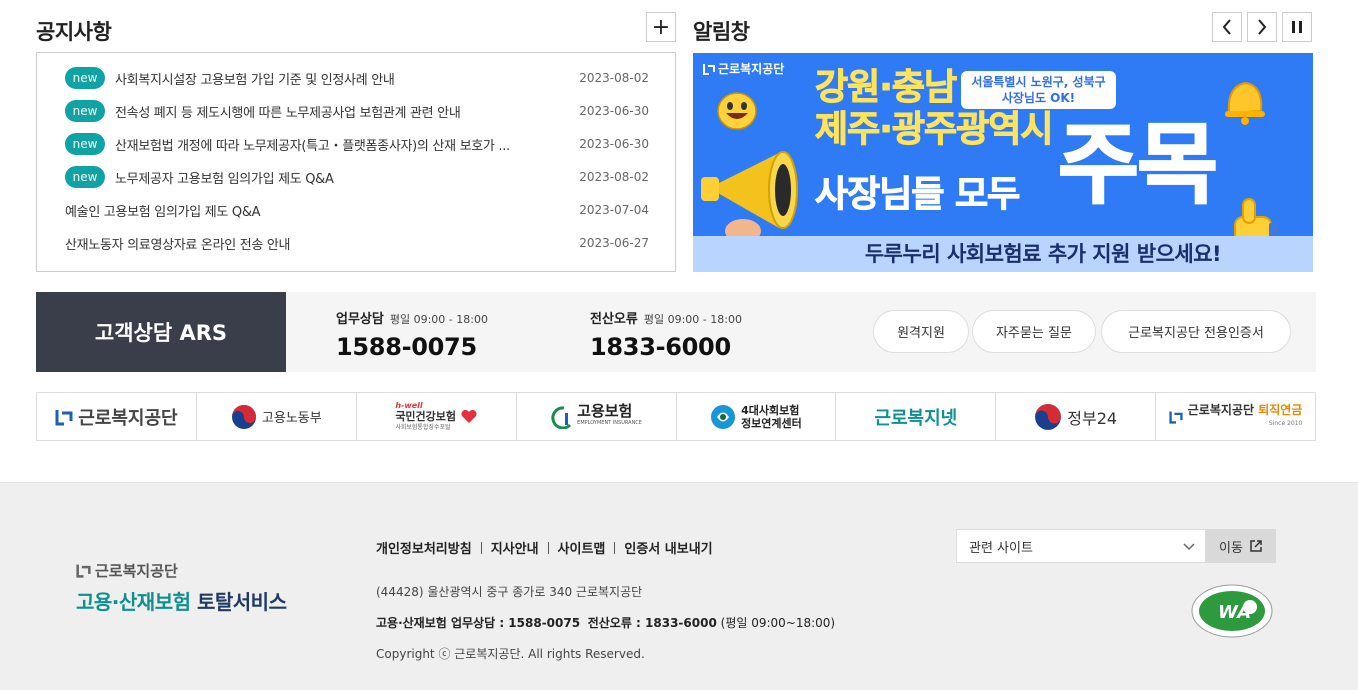 This screenshot has height=690, width=1358. Describe the element at coordinates (127, 570) in the screenshot. I see `footer-logo: 근로복지공단` at that location.